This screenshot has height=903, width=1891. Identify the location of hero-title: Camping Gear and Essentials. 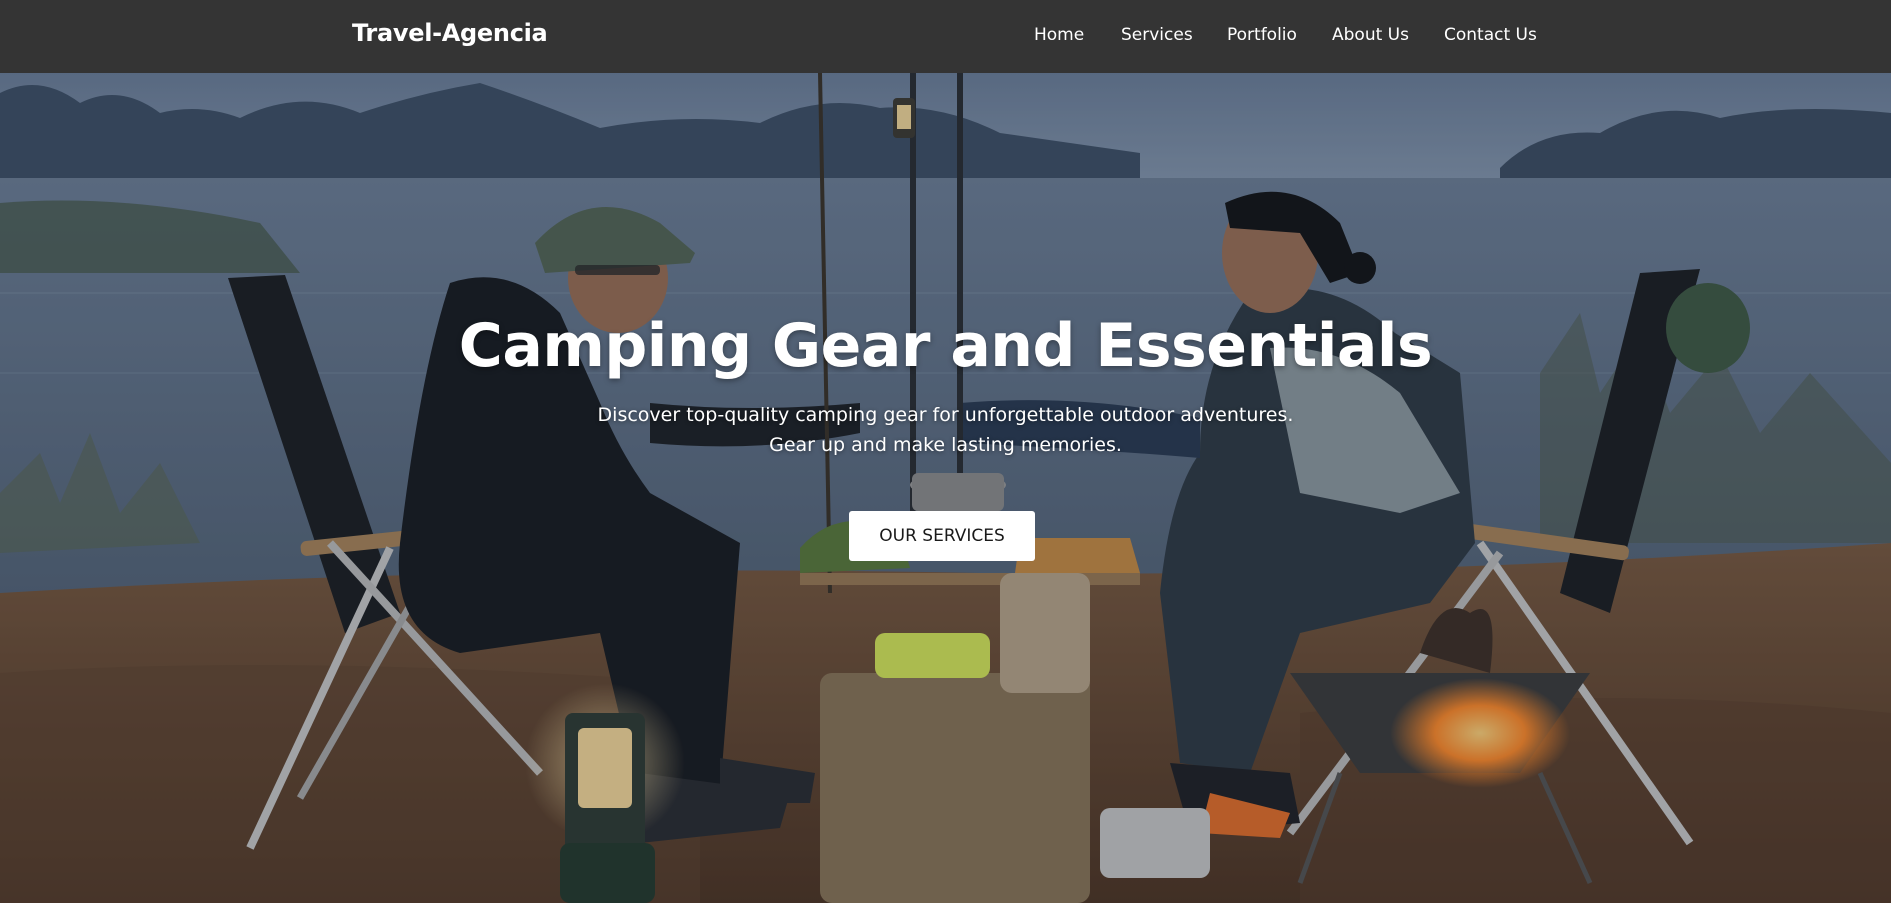
(945, 346).